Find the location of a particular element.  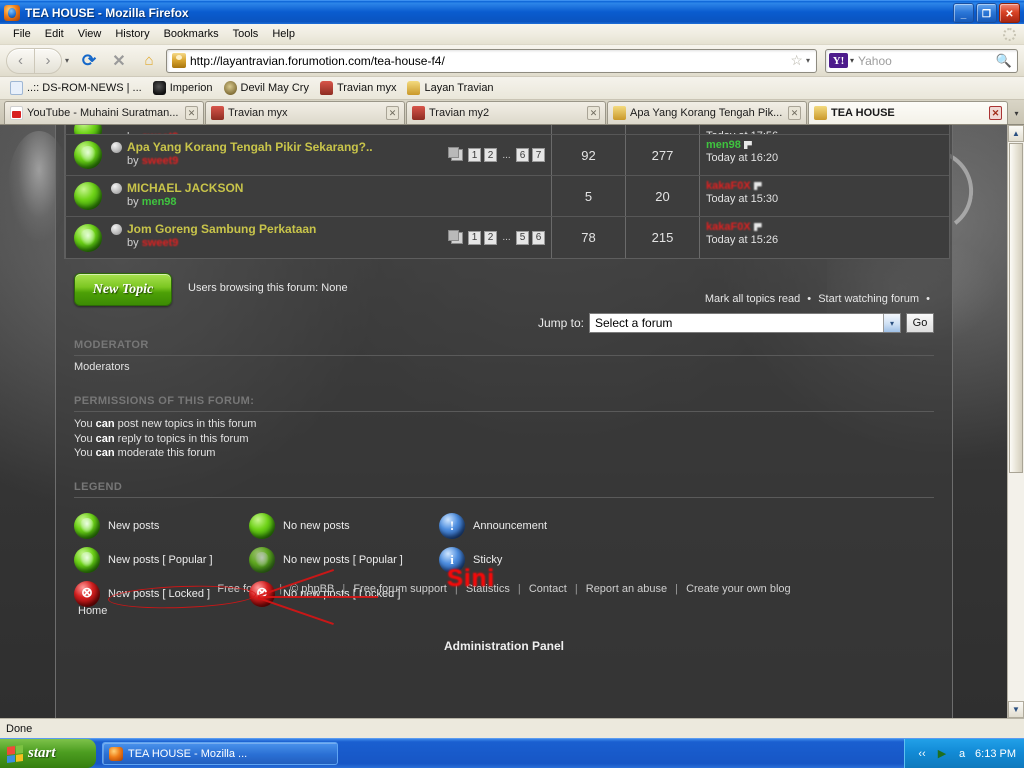

green-skull-orb-icon is located at coordinates (87, 525).